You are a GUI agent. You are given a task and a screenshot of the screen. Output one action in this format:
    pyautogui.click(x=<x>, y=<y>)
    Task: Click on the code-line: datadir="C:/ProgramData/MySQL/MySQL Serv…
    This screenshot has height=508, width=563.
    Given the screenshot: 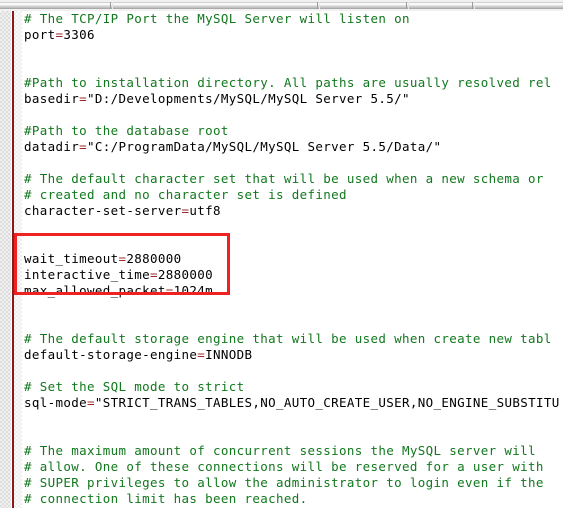 What is the action you would take?
    pyautogui.click(x=292, y=147)
    